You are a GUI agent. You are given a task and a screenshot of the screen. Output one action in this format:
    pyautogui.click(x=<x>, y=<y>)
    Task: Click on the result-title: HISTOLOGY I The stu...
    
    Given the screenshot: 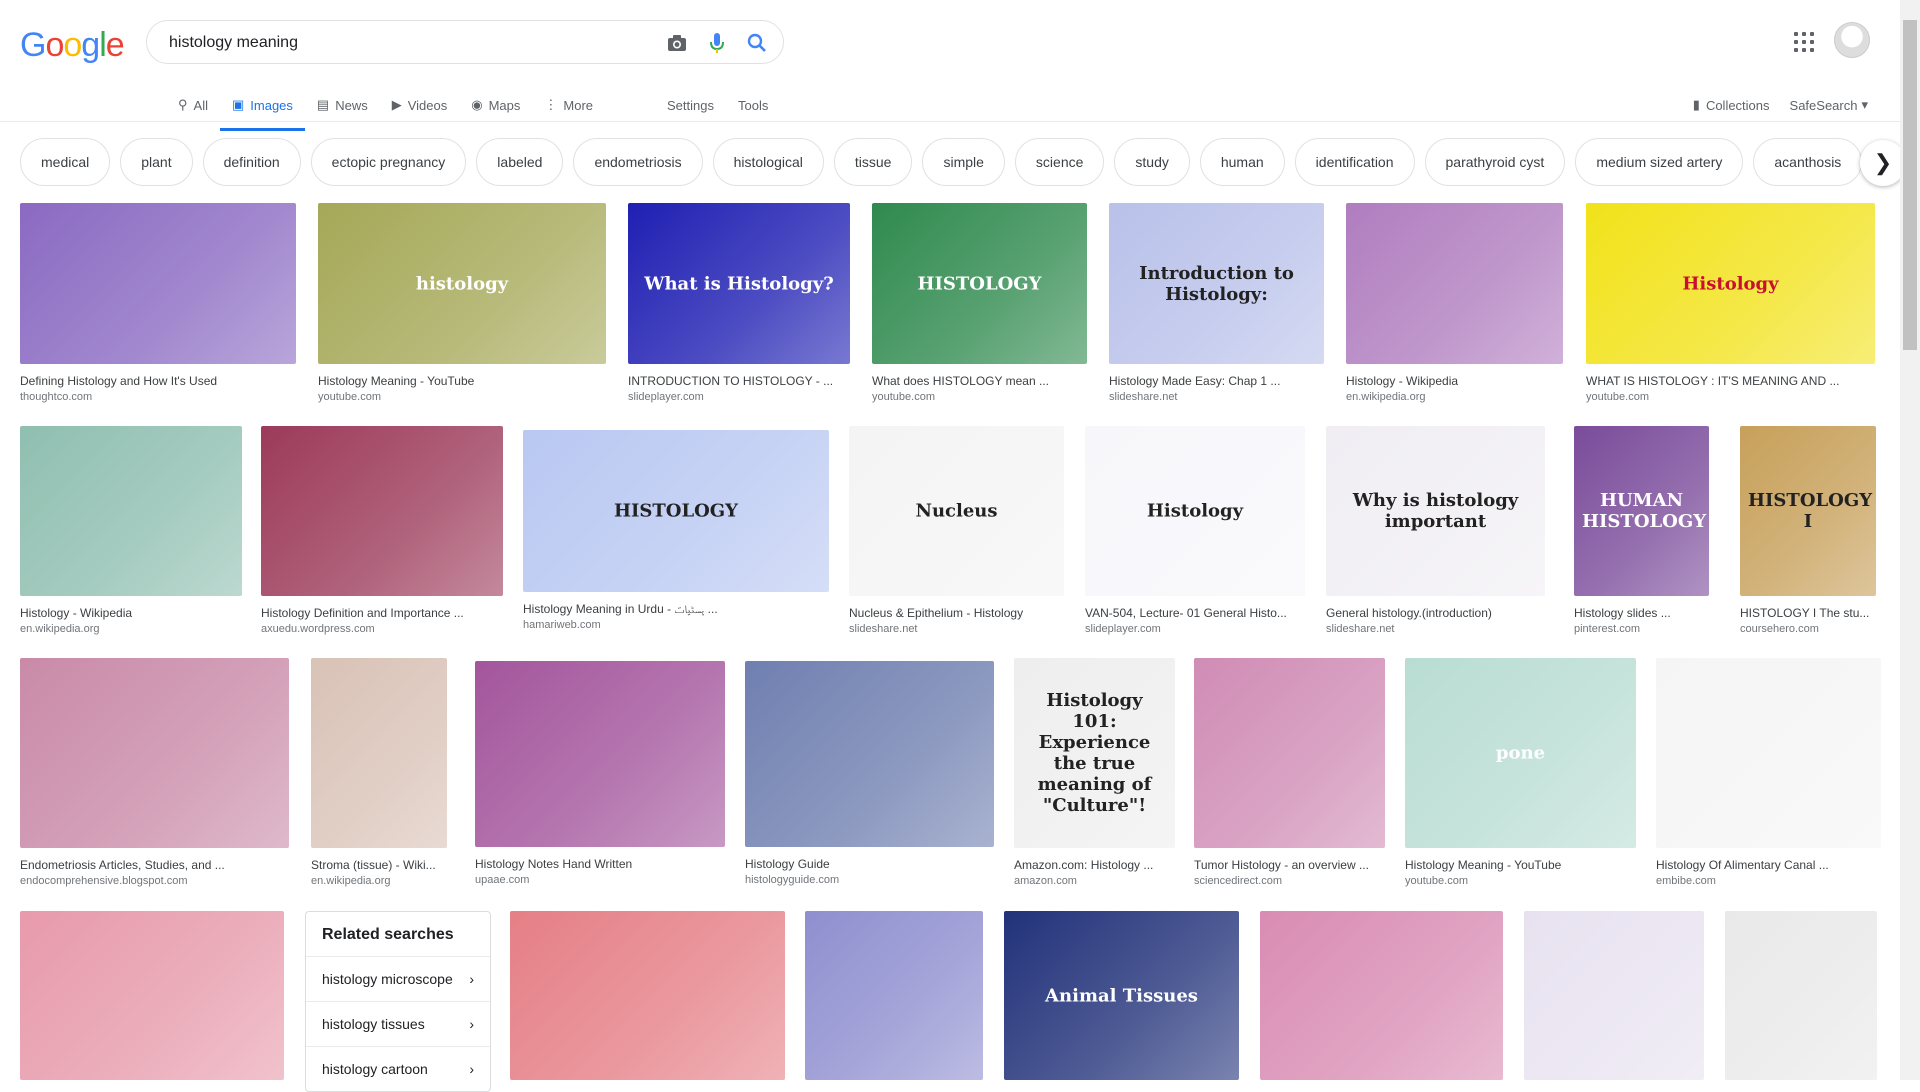 What is the action you would take?
    pyautogui.click(x=1808, y=613)
    